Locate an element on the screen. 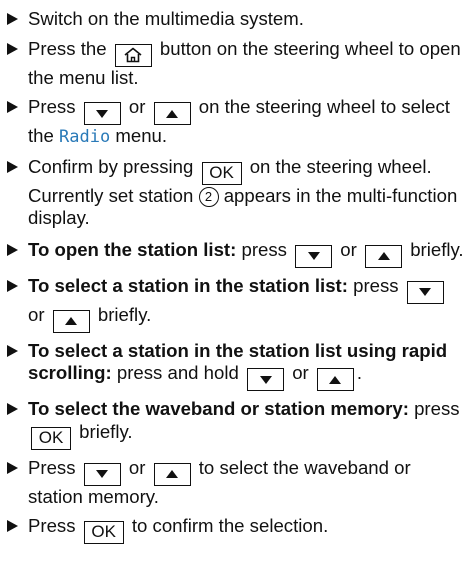 This screenshot has height=587, width=471. step-label: To open the station list: is located at coordinates (132, 249).